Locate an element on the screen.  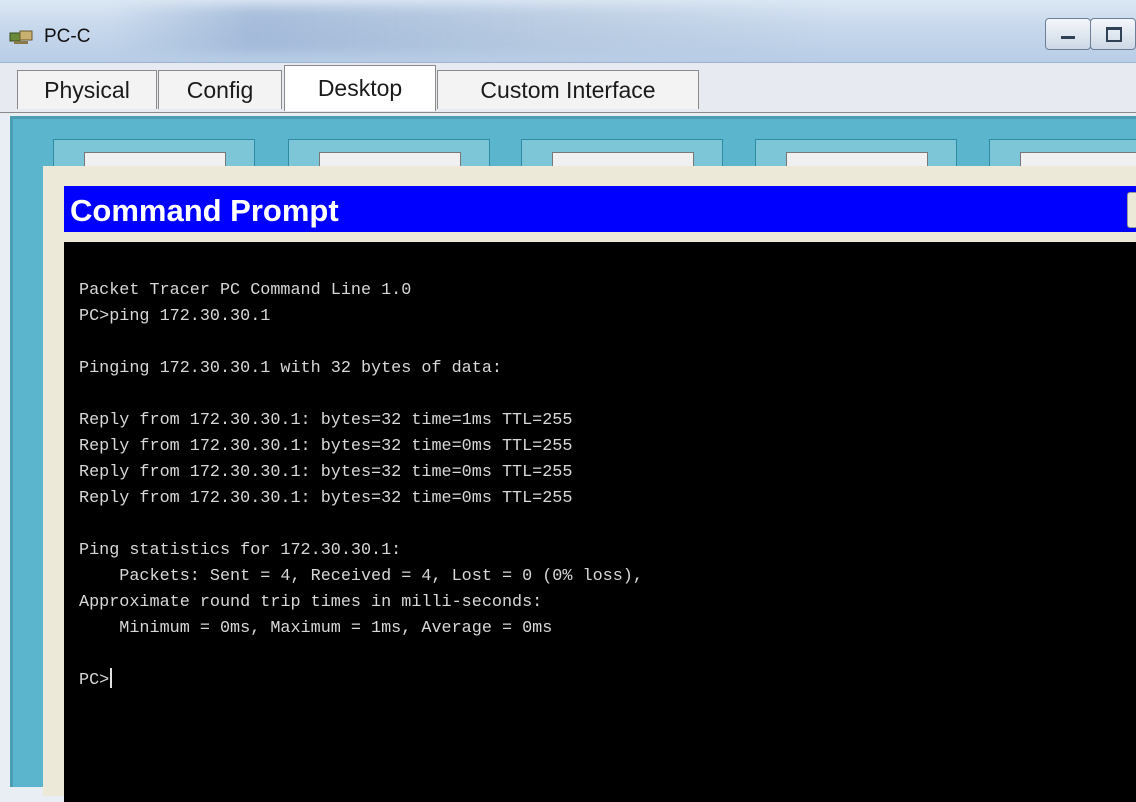
tab-config: Config is located at coordinates (220, 89).